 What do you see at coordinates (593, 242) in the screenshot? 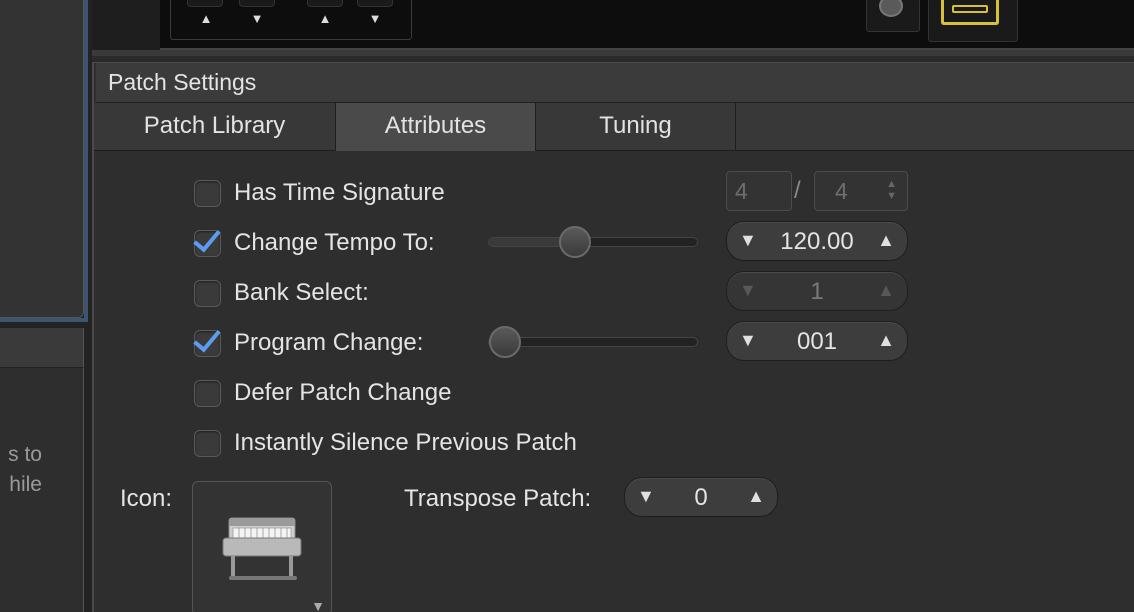
I see `tempo-slider` at bounding box center [593, 242].